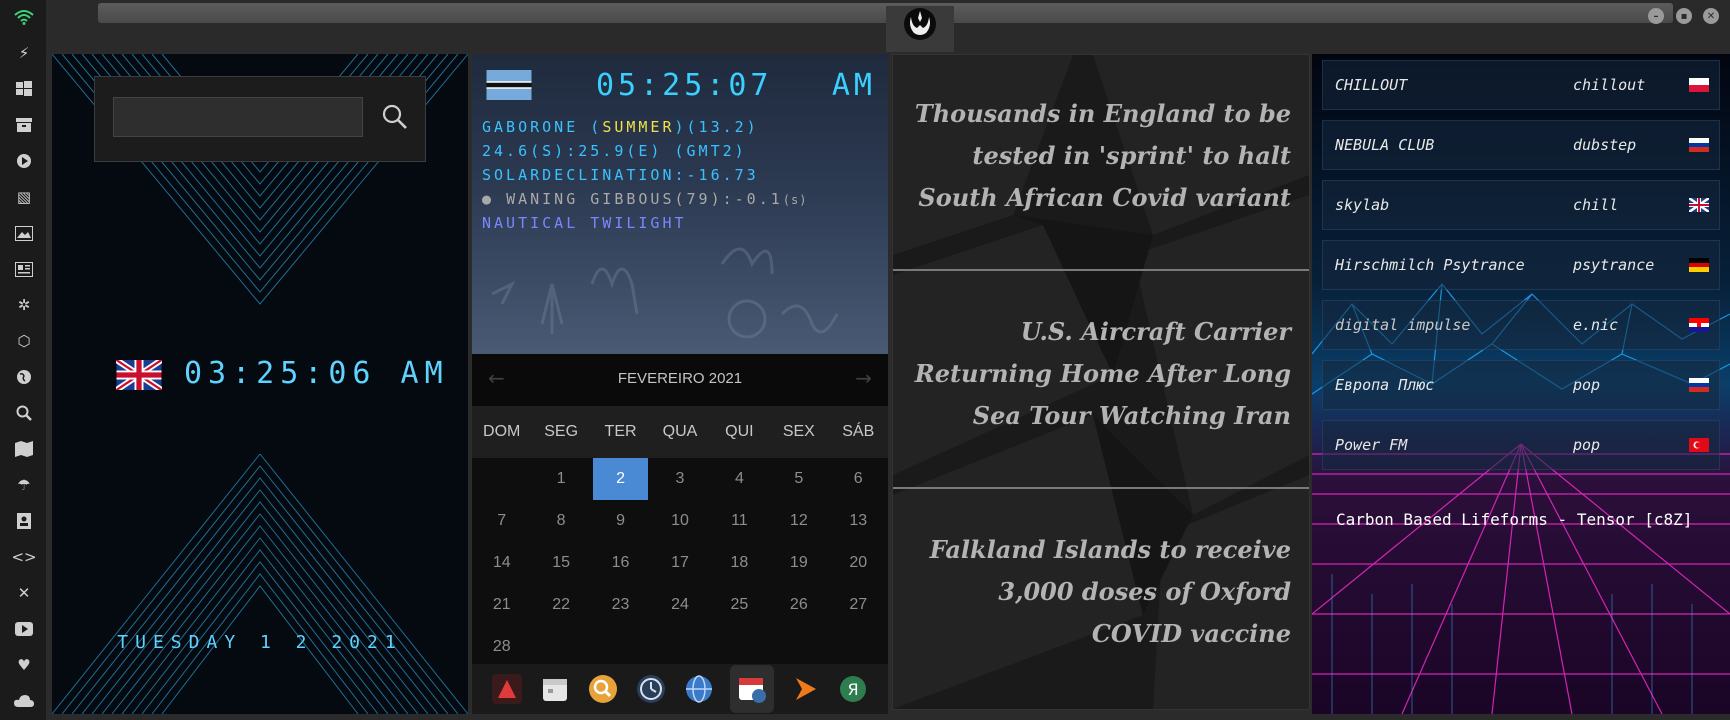 Image resolution: width=1730 pixels, height=720 pixels. Describe the element at coordinates (584, 223) in the screenshot. I see `twilight-label: NAUTICAL TWILIGHT` at that location.